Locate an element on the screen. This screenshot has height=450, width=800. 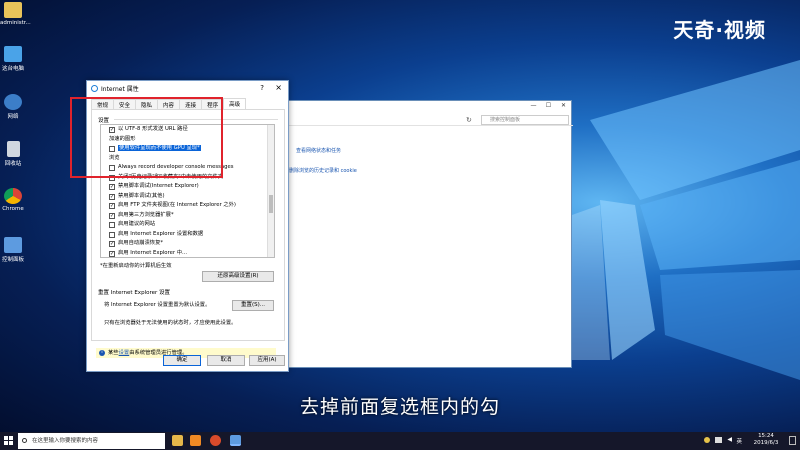
notification-icon is located at coordinates (707, 440).